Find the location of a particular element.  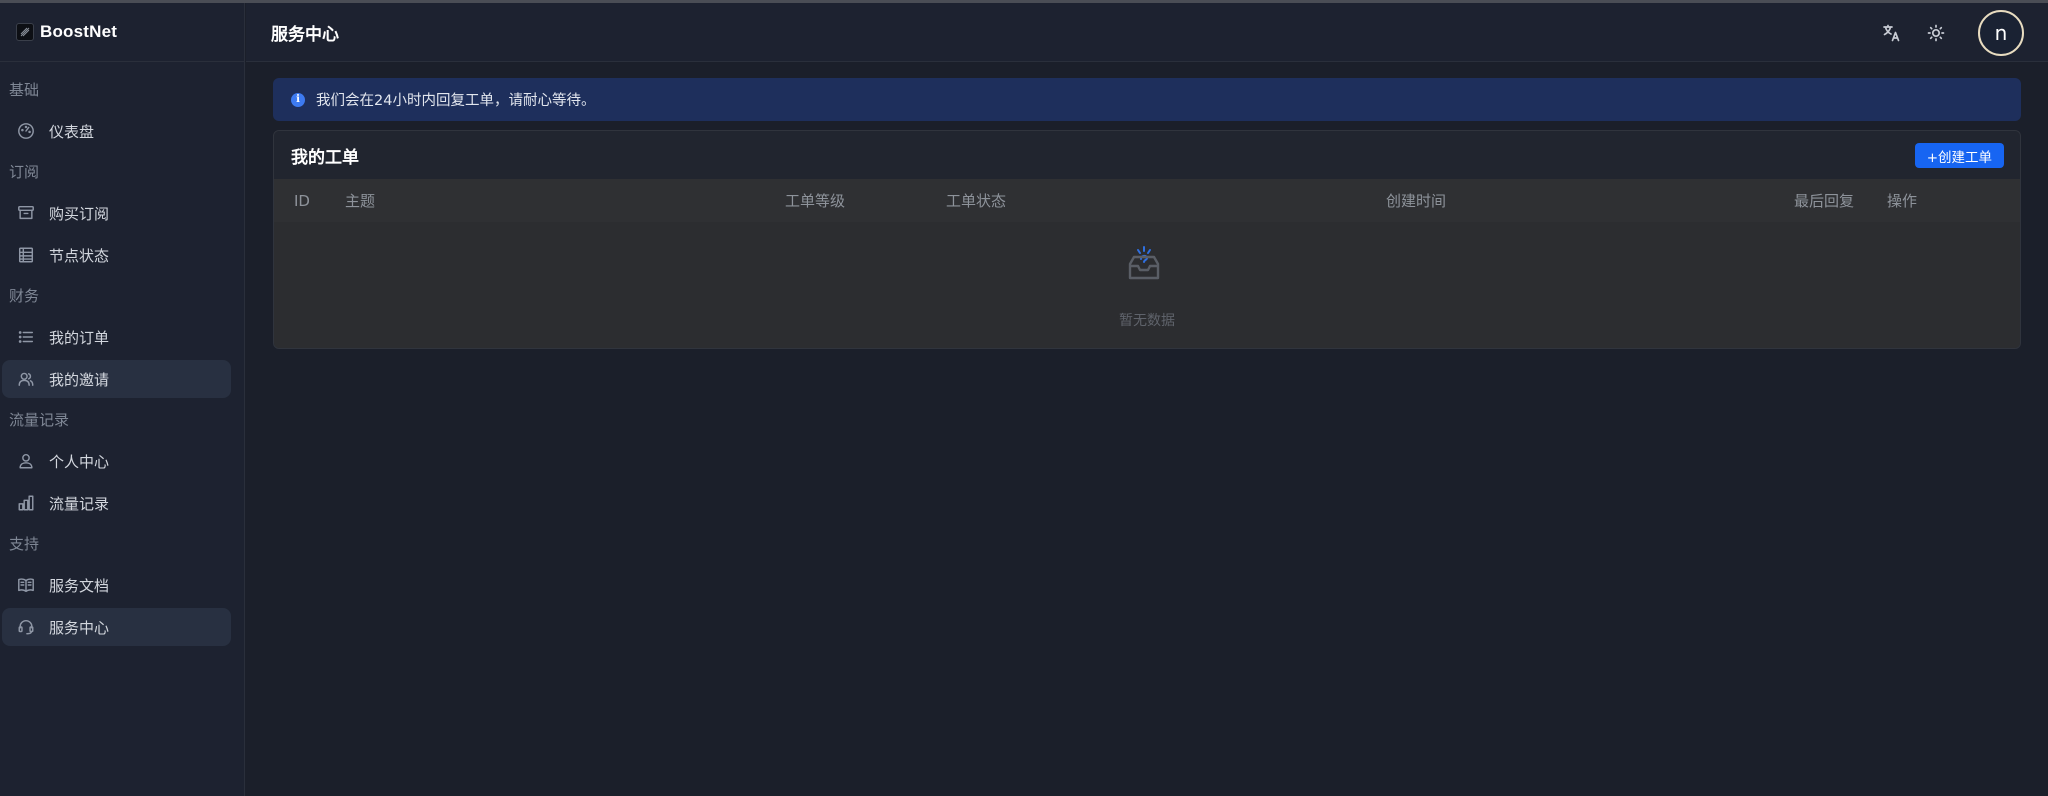

sidebar-item-service-center: 服务中心 is located at coordinates (116, 627).